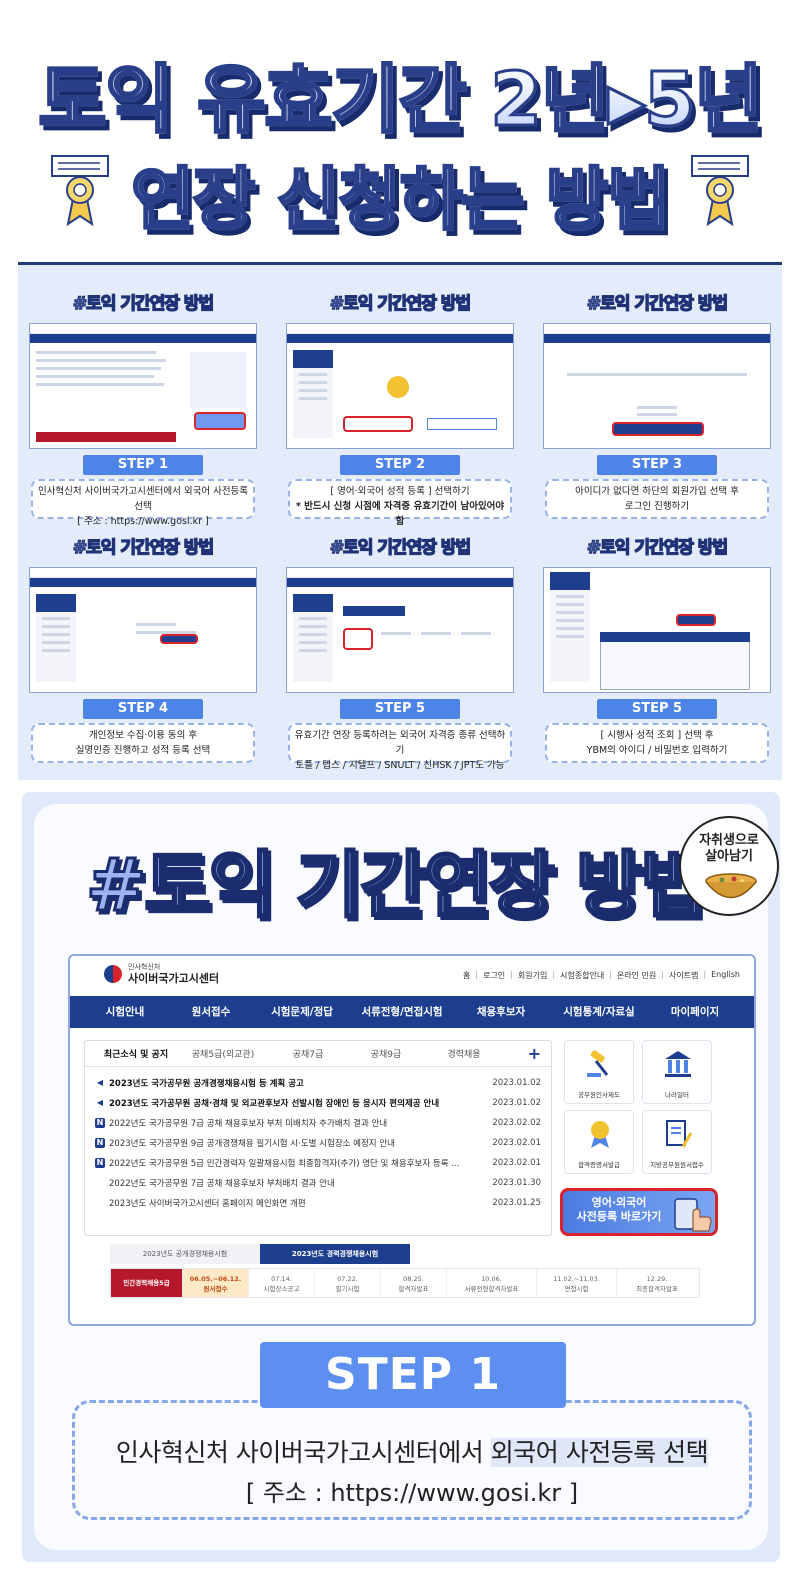 The width and height of the screenshot is (800, 1570). What do you see at coordinates (143, 750) in the screenshot?
I see `step-desc-line2: 실명인증 진행하고 성적 등록 선택` at bounding box center [143, 750].